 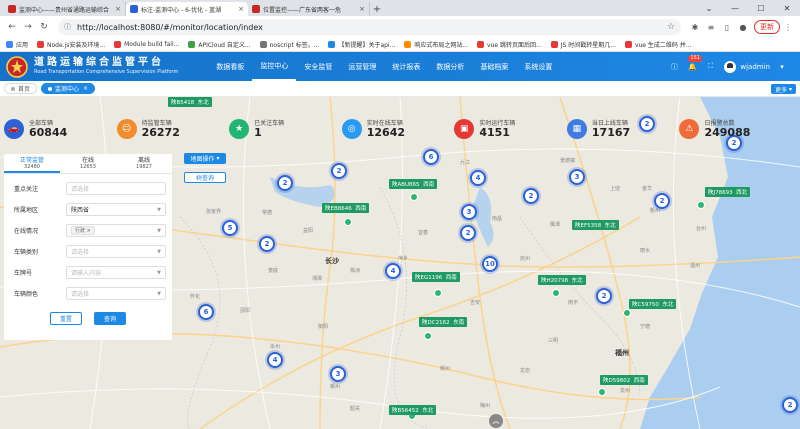 What do you see at coordinates (116, 293) in the screenshot?
I see `vehicle-color-select: 请选择 ▼` at bounding box center [116, 293].